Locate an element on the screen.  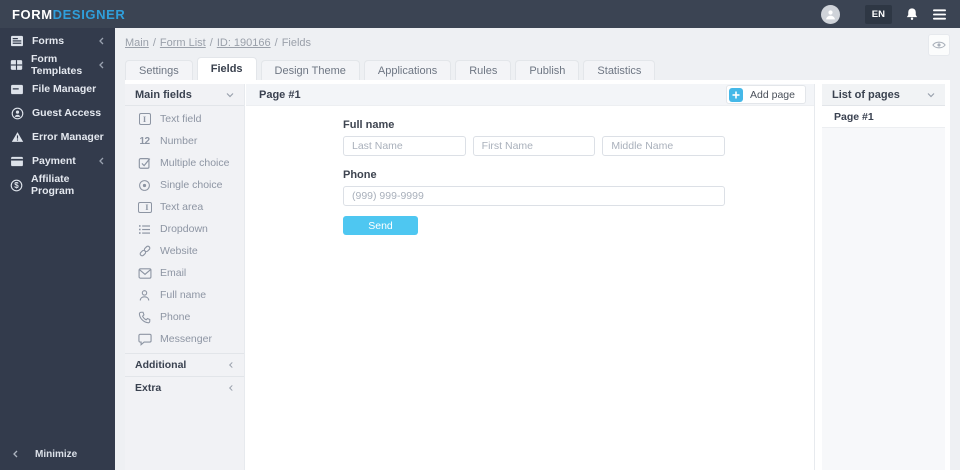
topbar: FORMDESIGNER EN is located at coordinates (480, 14).